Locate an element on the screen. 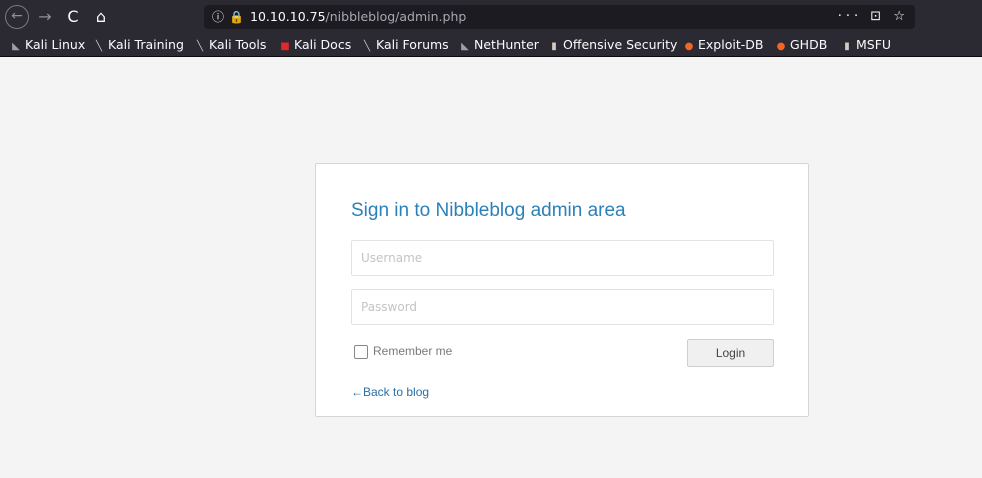 The height and width of the screenshot is (478, 982). forward-button: → is located at coordinates (45, 17).